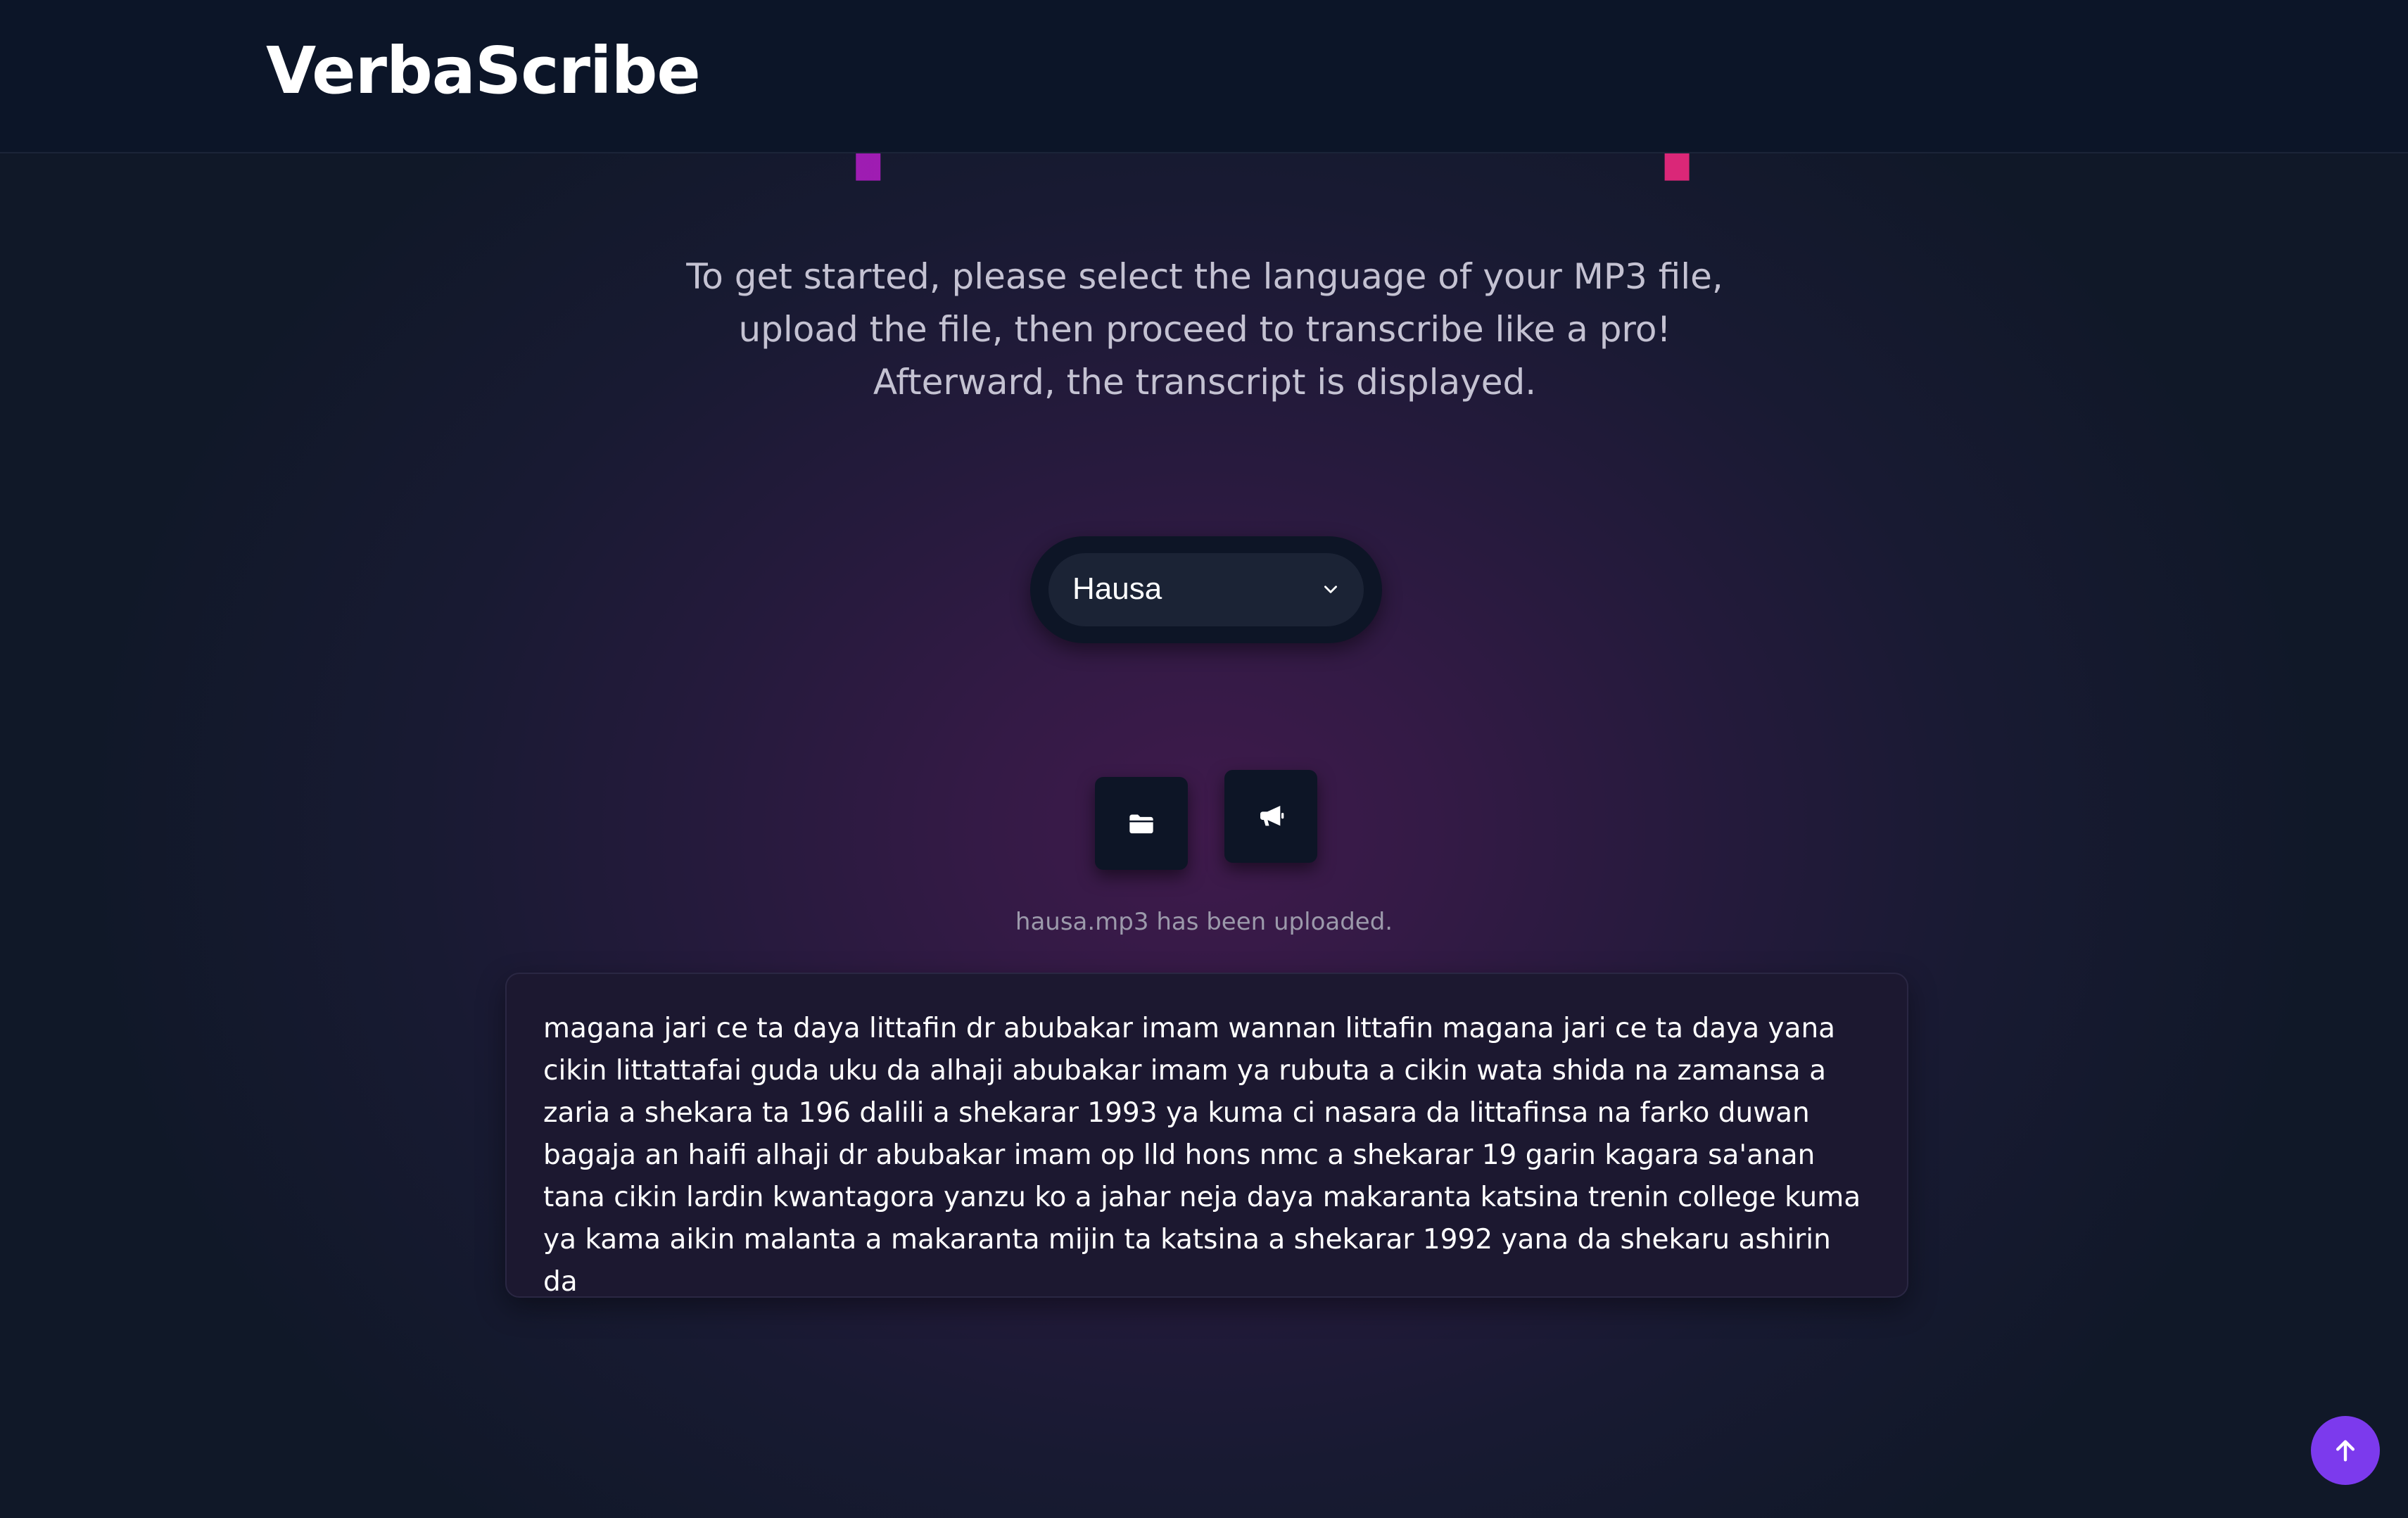  What do you see at coordinates (1204, 922) in the screenshot?
I see `upload-status: hausa.mp3 has been uploaded.` at bounding box center [1204, 922].